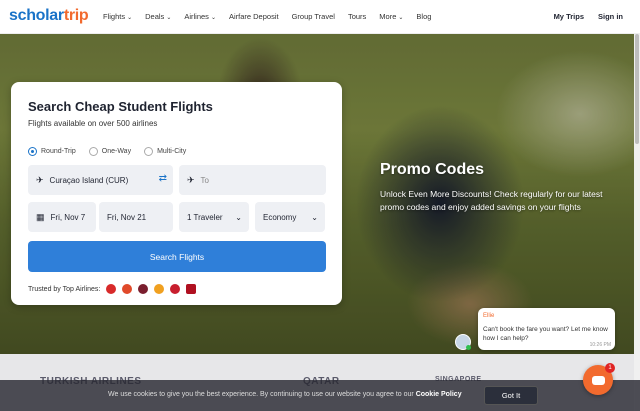 The image size is (640, 411). I want to click on return-date-field: Fri, Nov 21, so click(136, 217).